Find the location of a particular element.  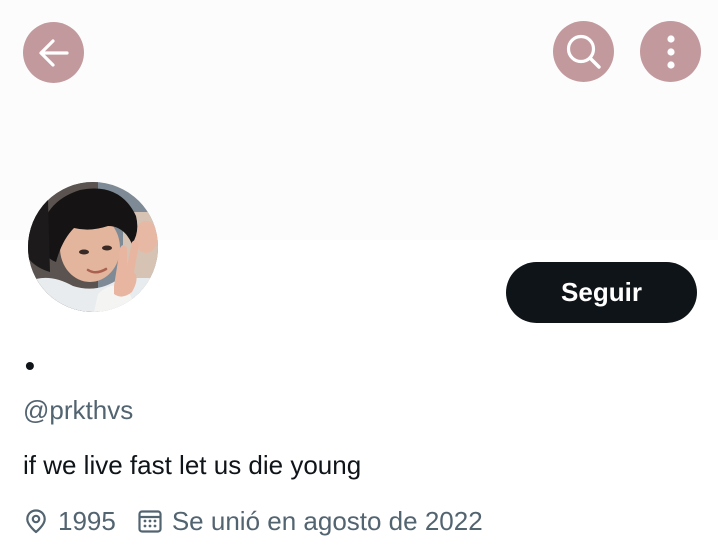

search-button is located at coordinates (583, 51).